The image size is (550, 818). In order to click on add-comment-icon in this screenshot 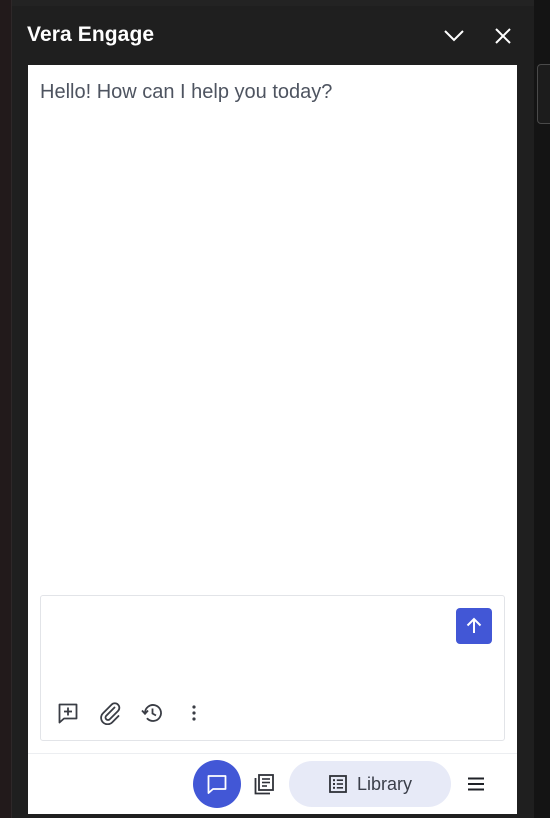, I will do `click(68, 713)`.